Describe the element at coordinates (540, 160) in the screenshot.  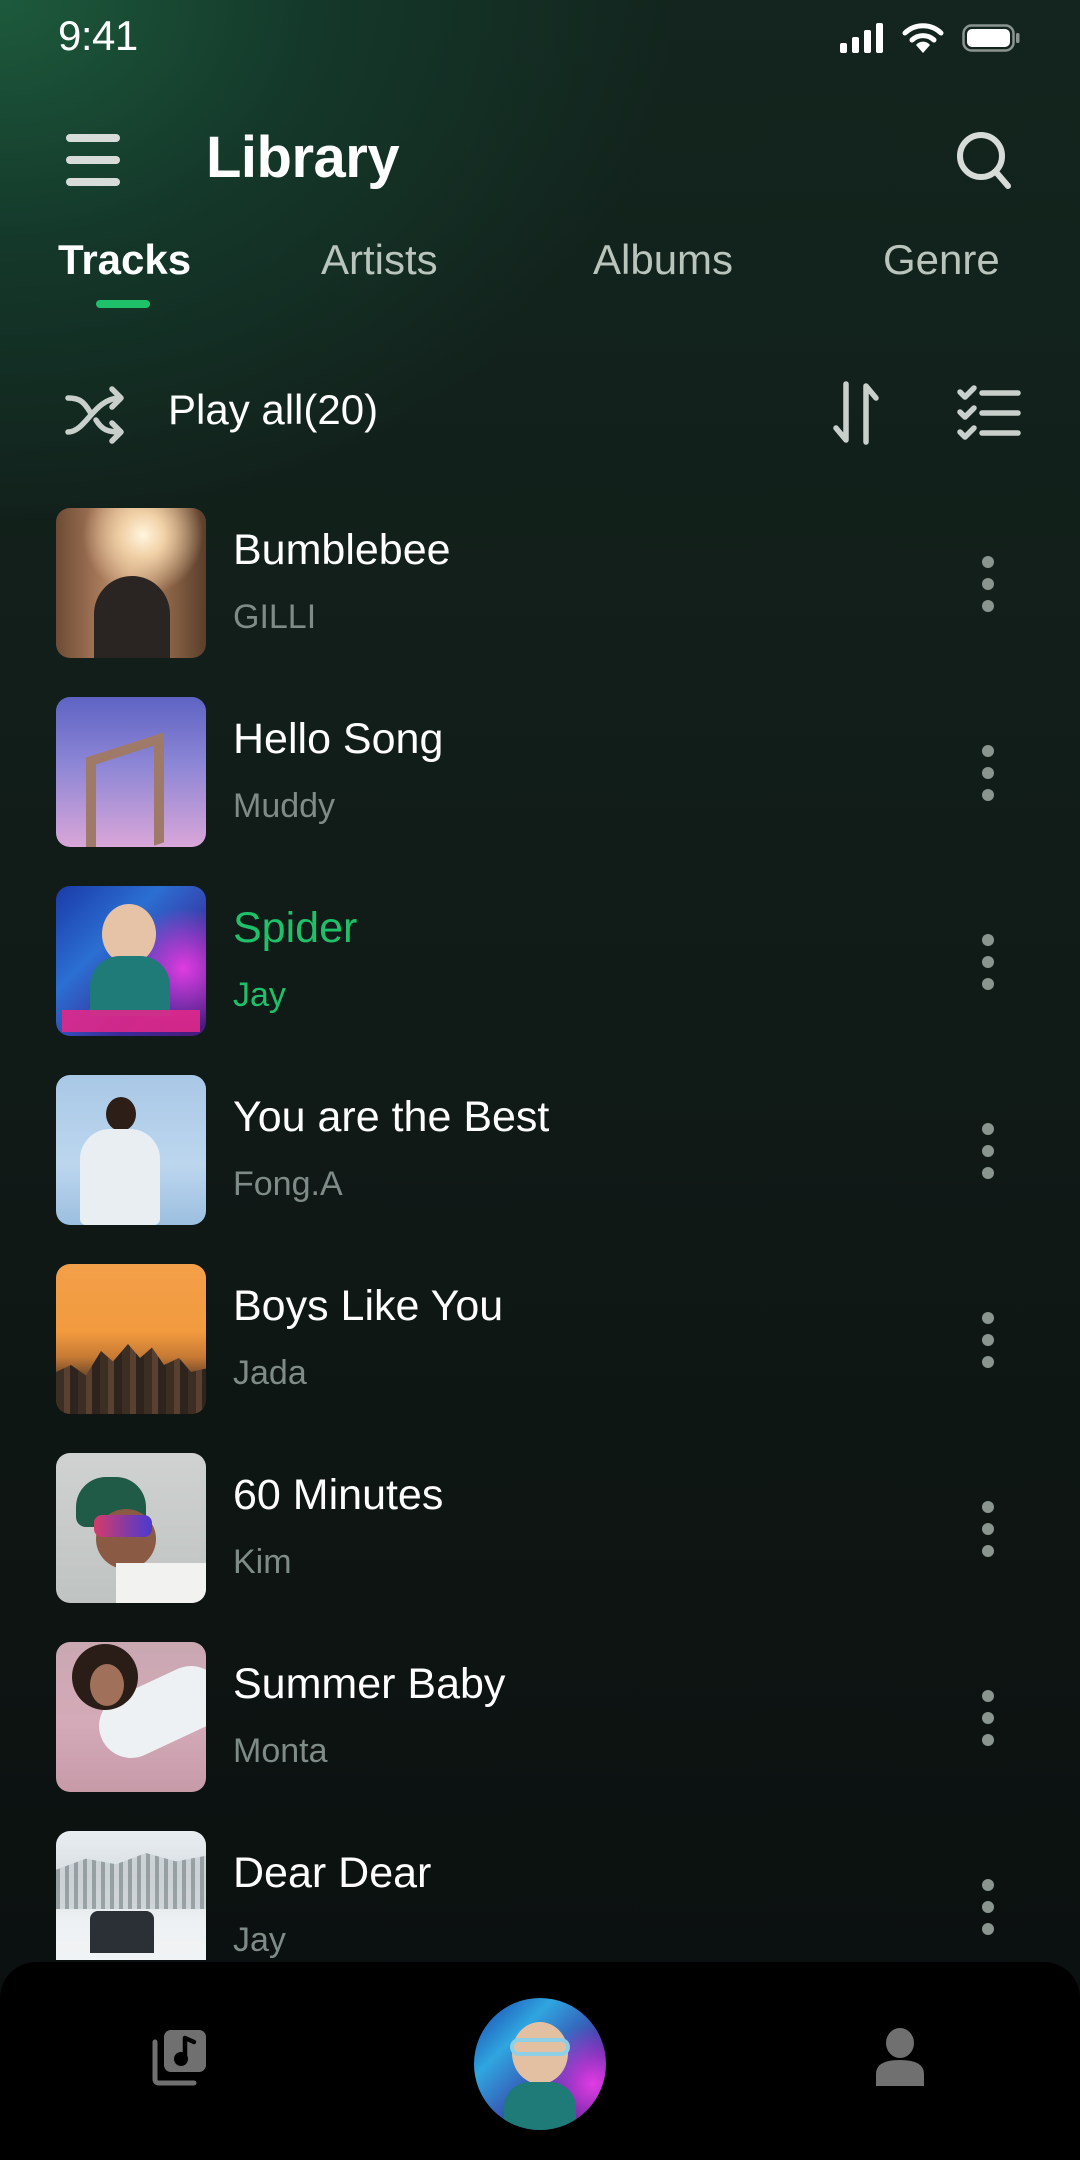
I see `header: Library` at that location.